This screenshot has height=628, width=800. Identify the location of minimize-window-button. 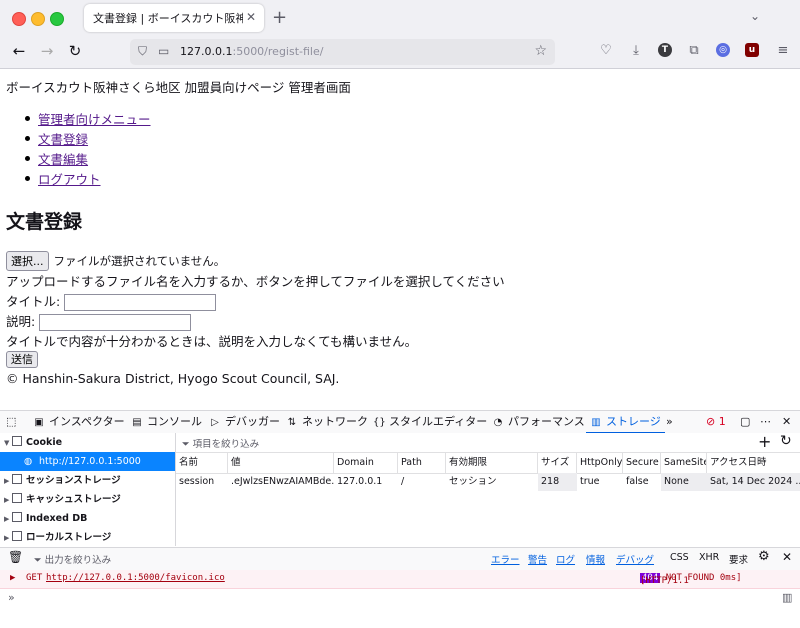
(38, 19).